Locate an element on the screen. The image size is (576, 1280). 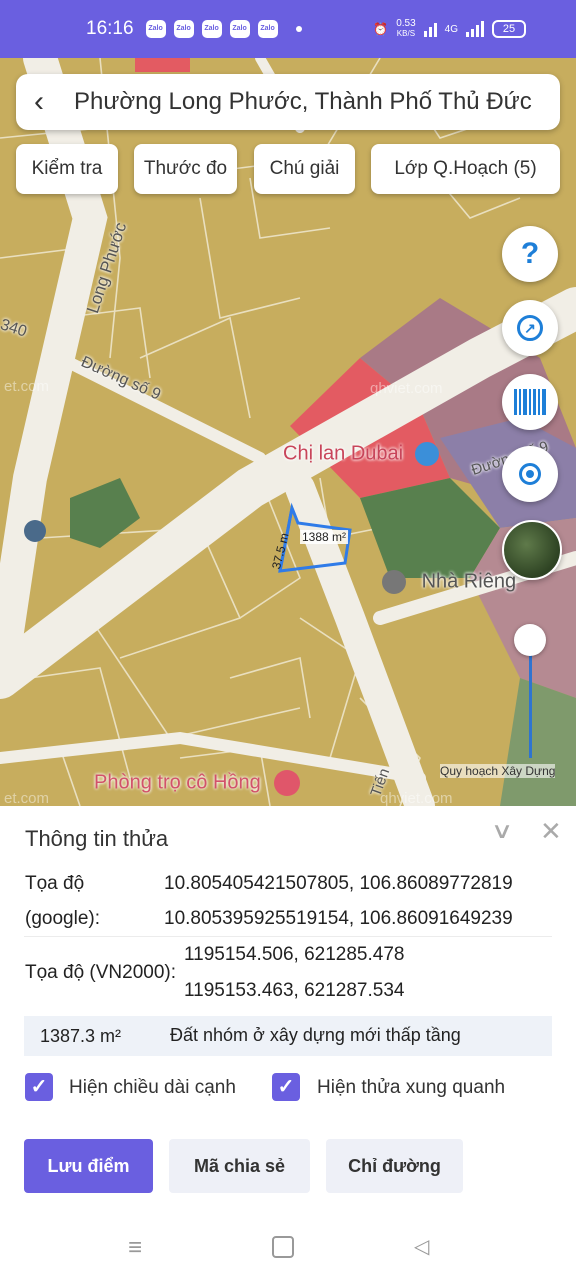
save-point-button: Lưu điểm is located at coordinates (88, 1166).